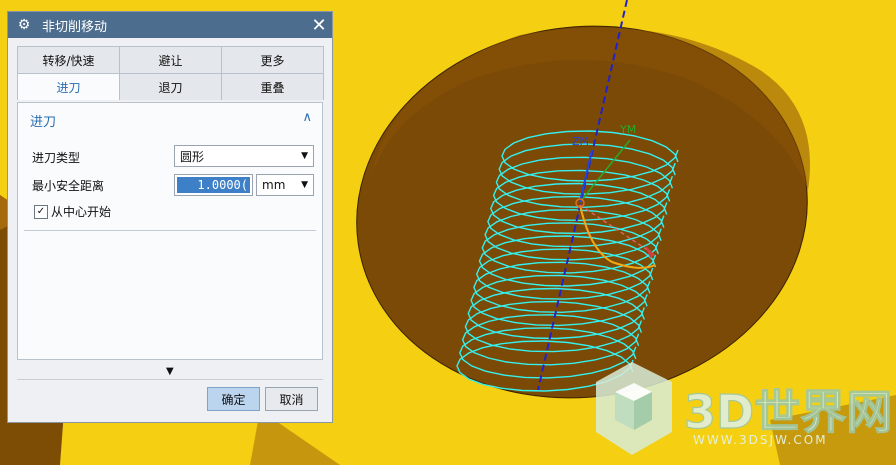  What do you see at coordinates (272, 86) in the screenshot?
I see `tab-overlap: 重叠` at bounding box center [272, 86].